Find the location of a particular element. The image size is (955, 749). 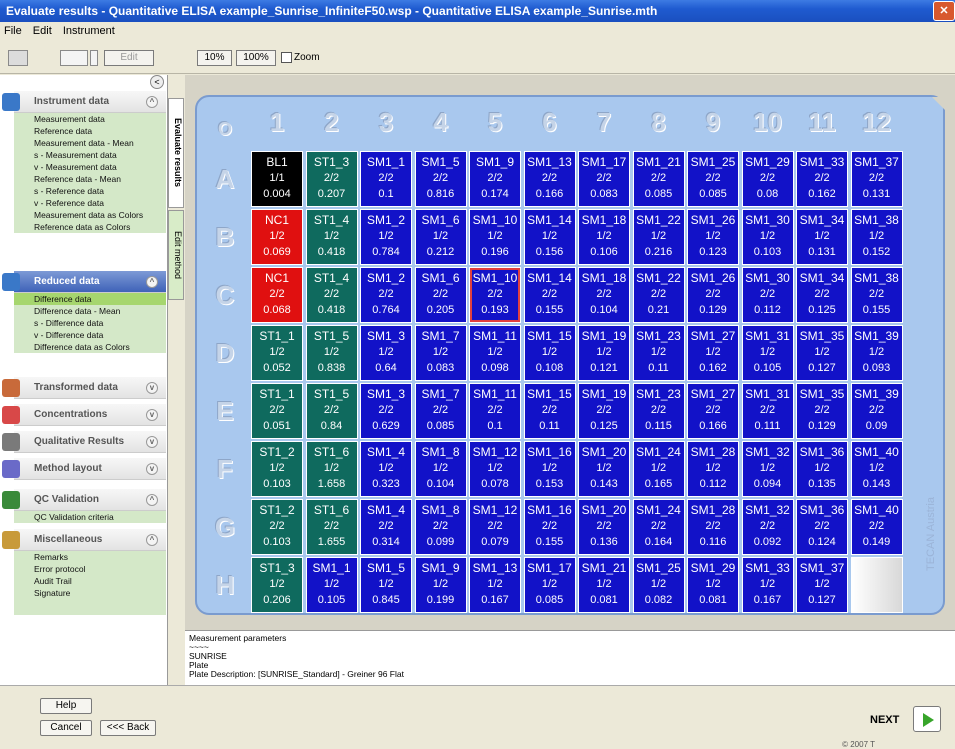

plate-well: SM1_25 2/2 0.085 is located at coordinates (713, 179).